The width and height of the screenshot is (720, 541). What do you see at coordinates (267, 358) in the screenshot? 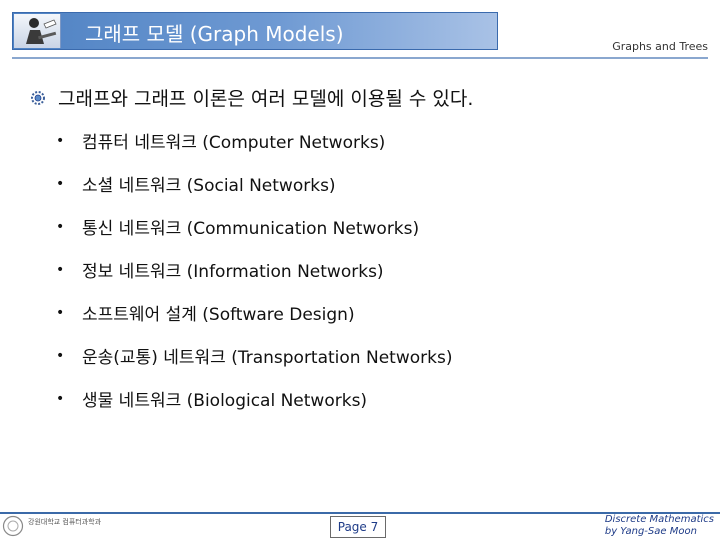
I see `list-item-text: 운송(교통) 네트워크 (Transportation Networks)` at bounding box center [267, 358].